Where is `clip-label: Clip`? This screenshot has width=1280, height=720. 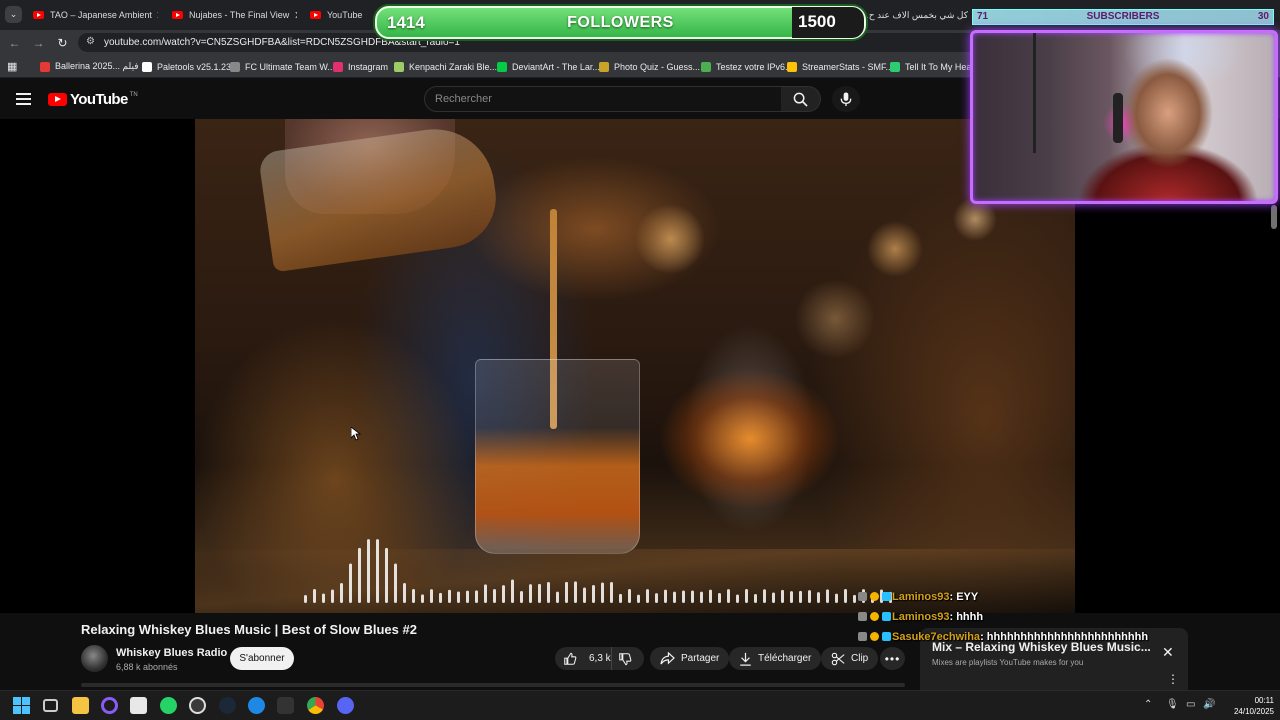
clip-label: Clip is located at coordinates (860, 658).